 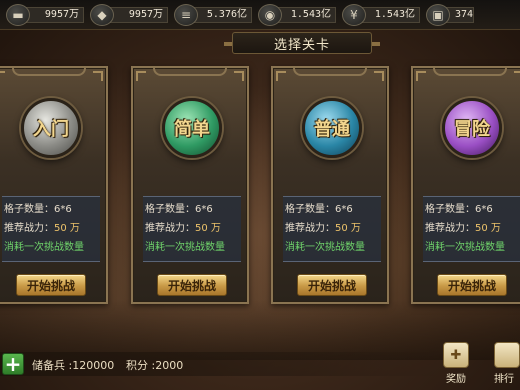 What do you see at coordinates (73, 365) in the screenshot?
I see `reserve-troops-text: 储备兵 :120000` at bounding box center [73, 365].